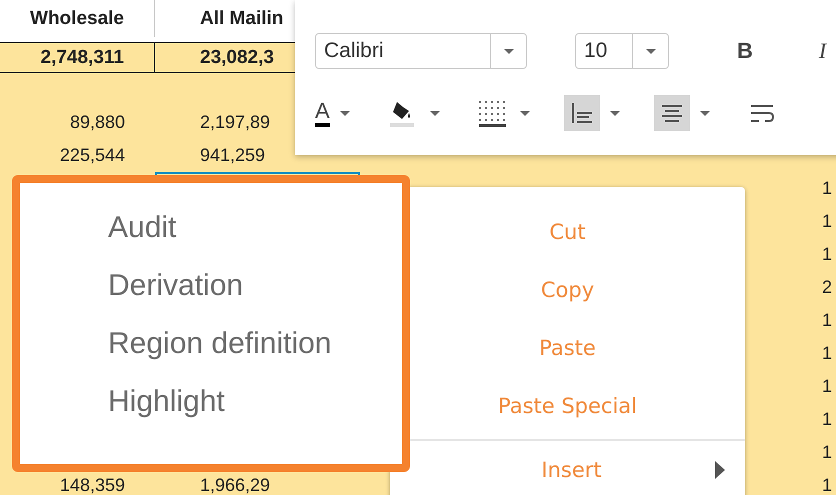 This screenshot has height=495, width=836. I want to click on menu-item: Audit, so click(255, 228).